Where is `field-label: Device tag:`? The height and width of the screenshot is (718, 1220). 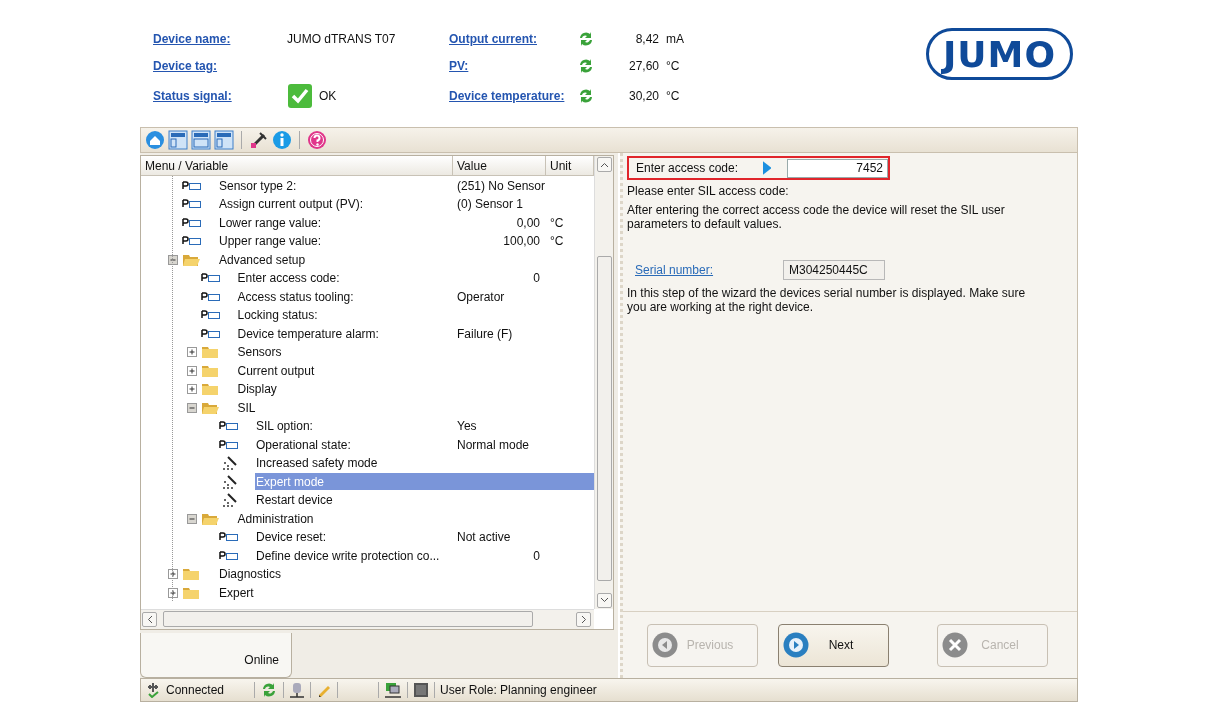
field-label: Device tag: is located at coordinates (220, 65).